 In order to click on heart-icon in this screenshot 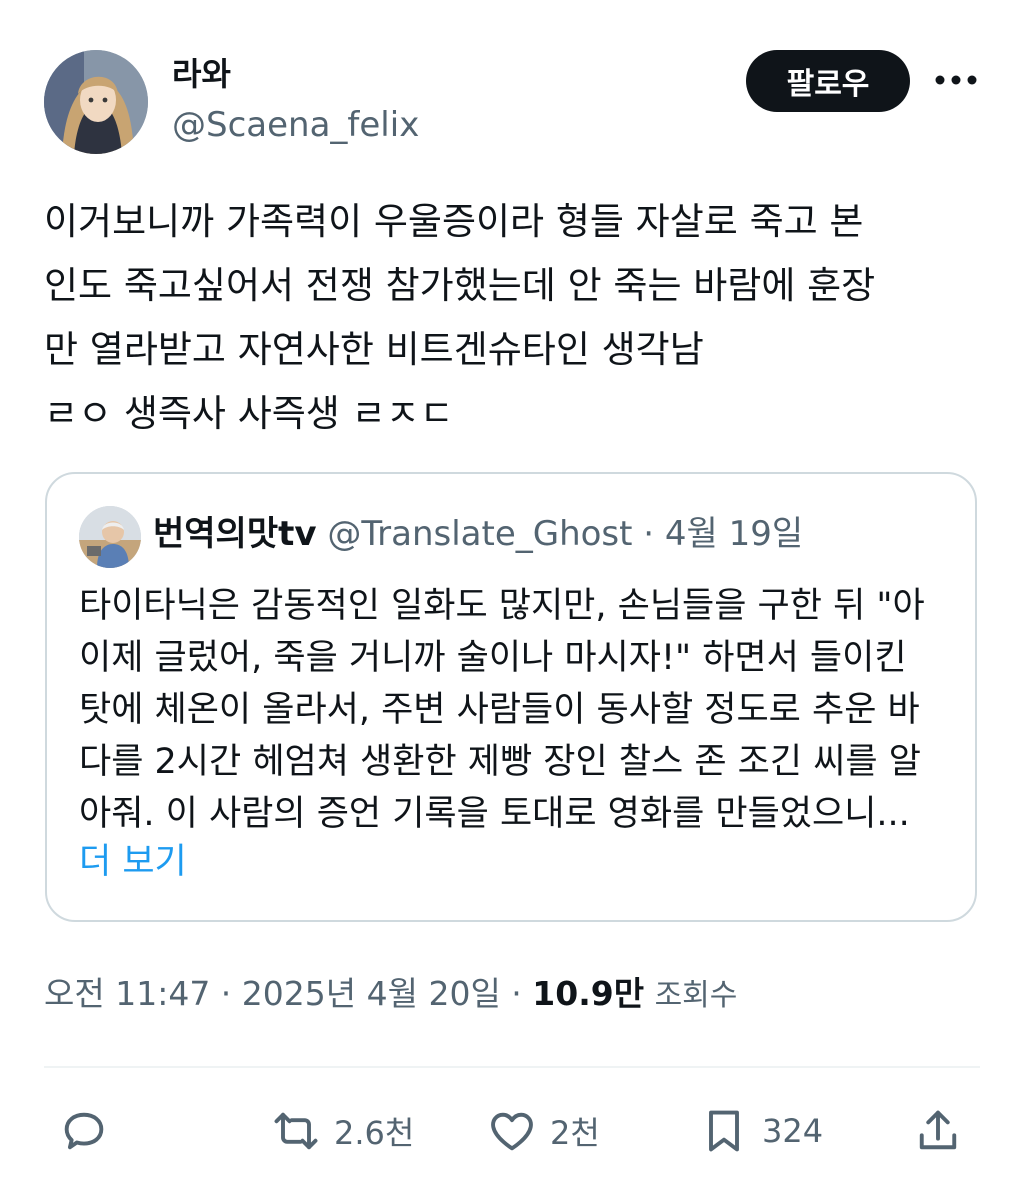, I will do `click(512, 1131)`.